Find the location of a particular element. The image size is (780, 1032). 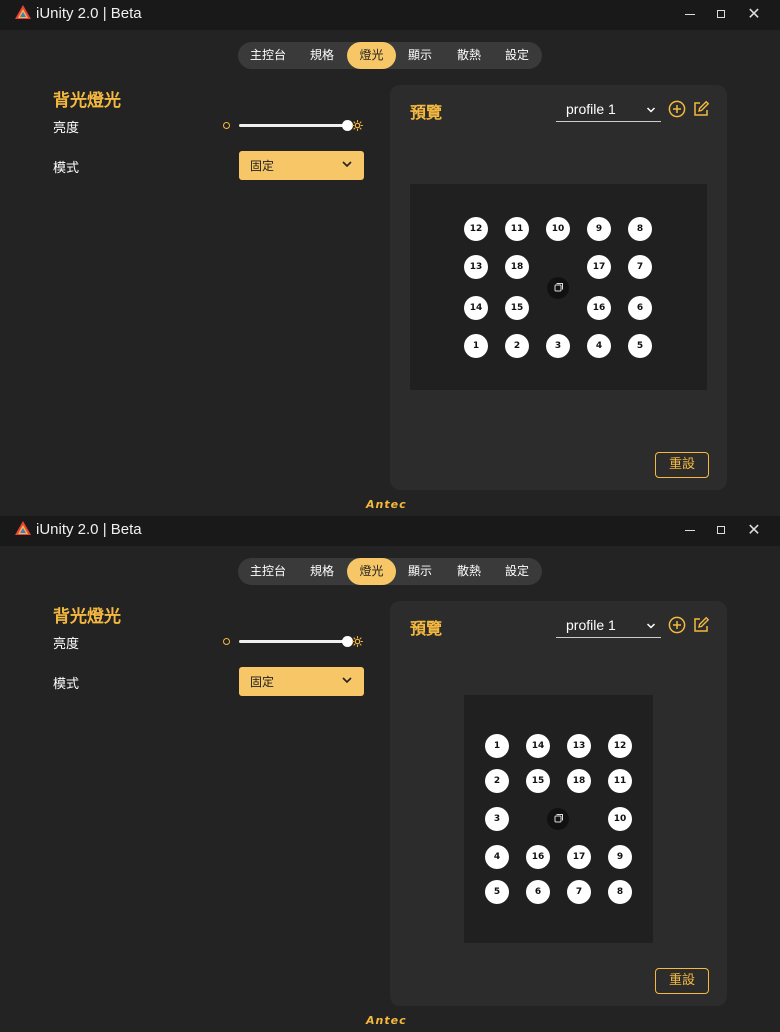

fan-led-layout-vertical: 1 14 13 12 2 15 18 11 3 10 4 16 17 9 5 6 7 8 is located at coordinates (558, 819).